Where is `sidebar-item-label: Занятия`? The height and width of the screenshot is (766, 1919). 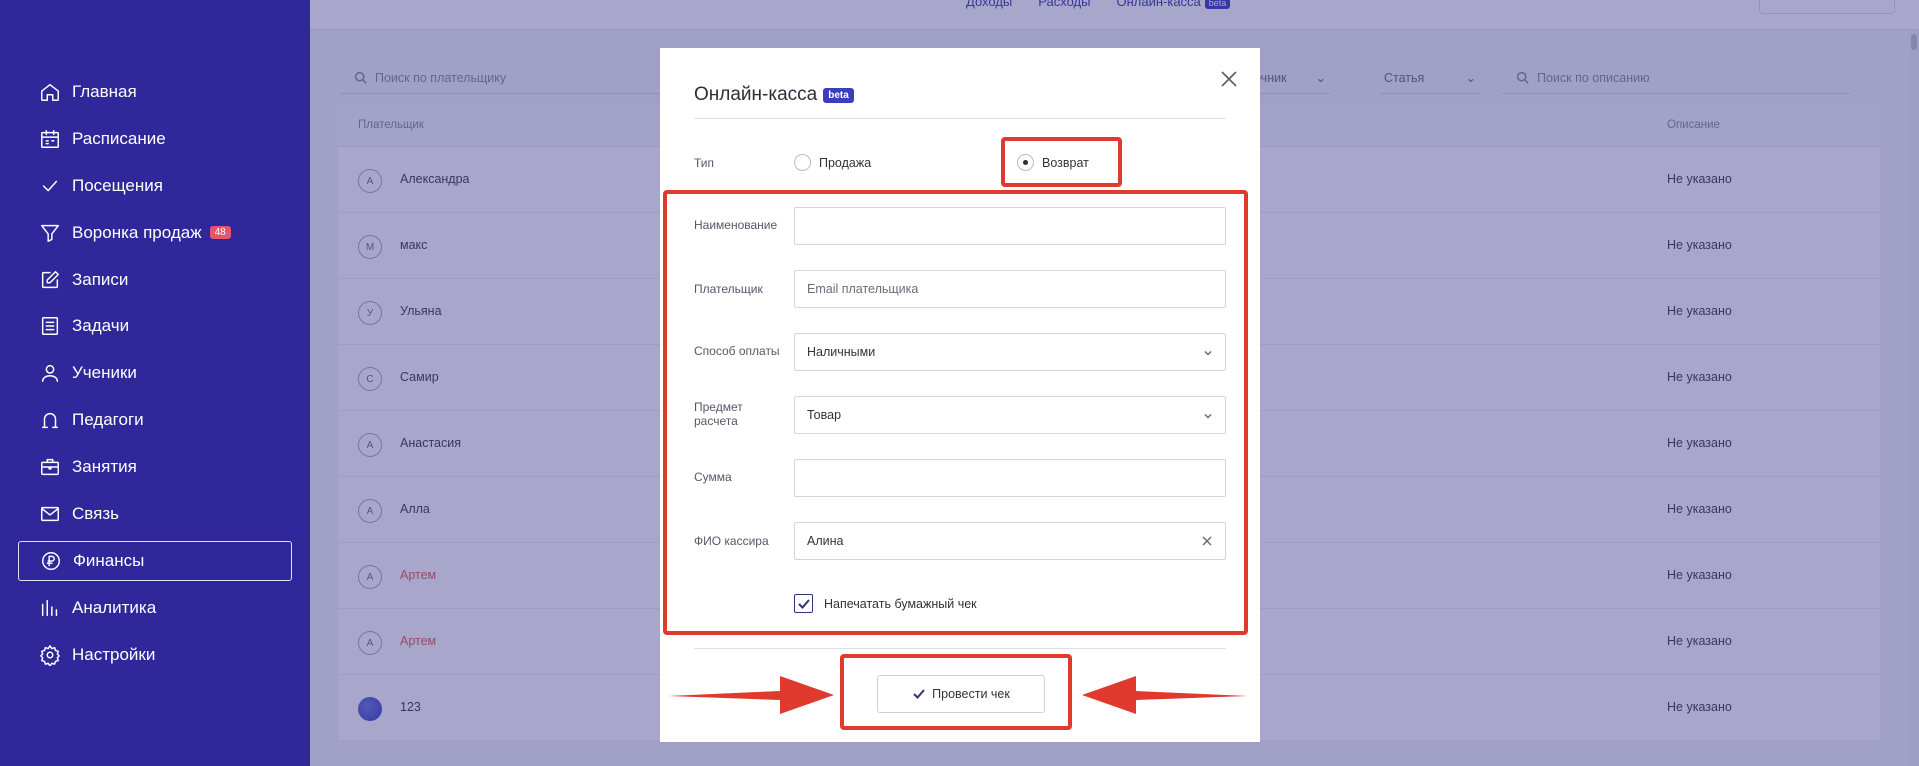 sidebar-item-label: Занятия is located at coordinates (104, 467).